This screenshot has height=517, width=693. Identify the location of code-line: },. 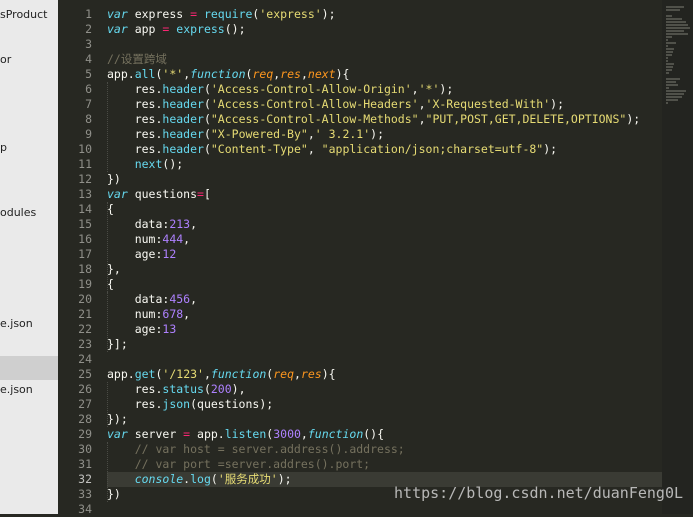
(114, 269).